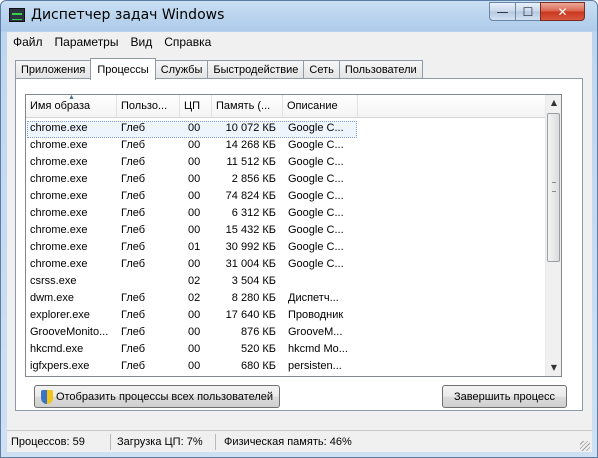 This screenshot has height=458, width=598. What do you see at coordinates (553, 103) in the screenshot?
I see `scroll-up-arrow-icon: ▲` at bounding box center [553, 103].